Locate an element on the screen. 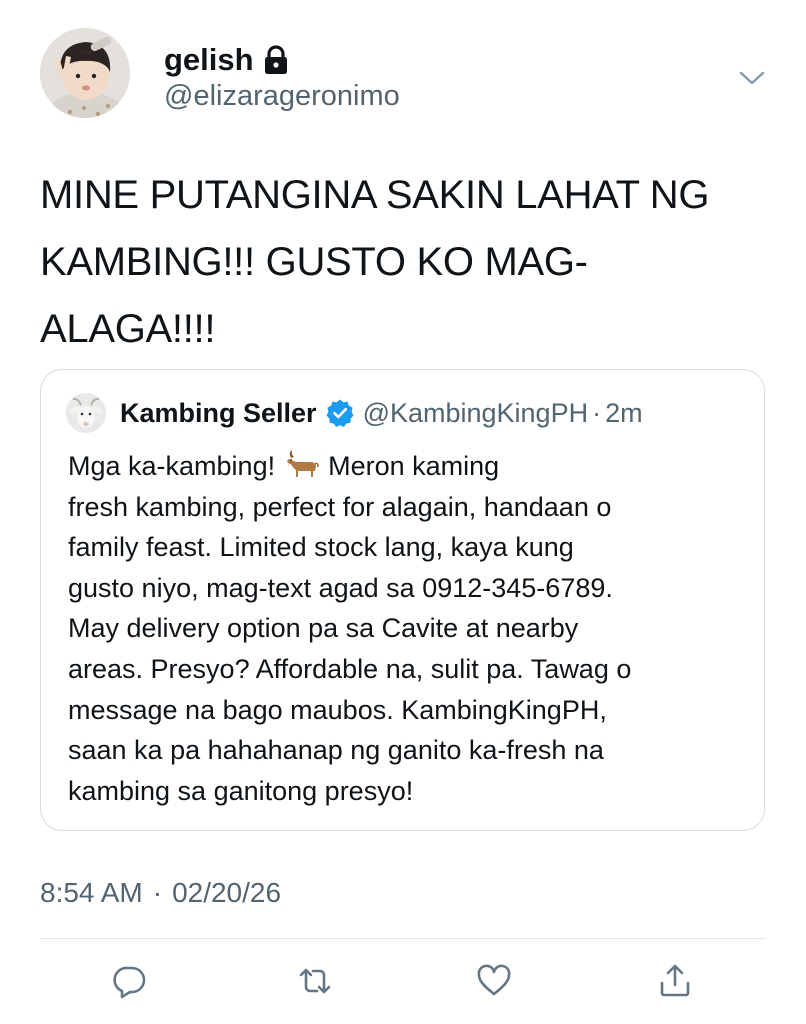 Image resolution: width=806 pixels, height=1024 pixels. verified-badge-icon is located at coordinates (340, 413).